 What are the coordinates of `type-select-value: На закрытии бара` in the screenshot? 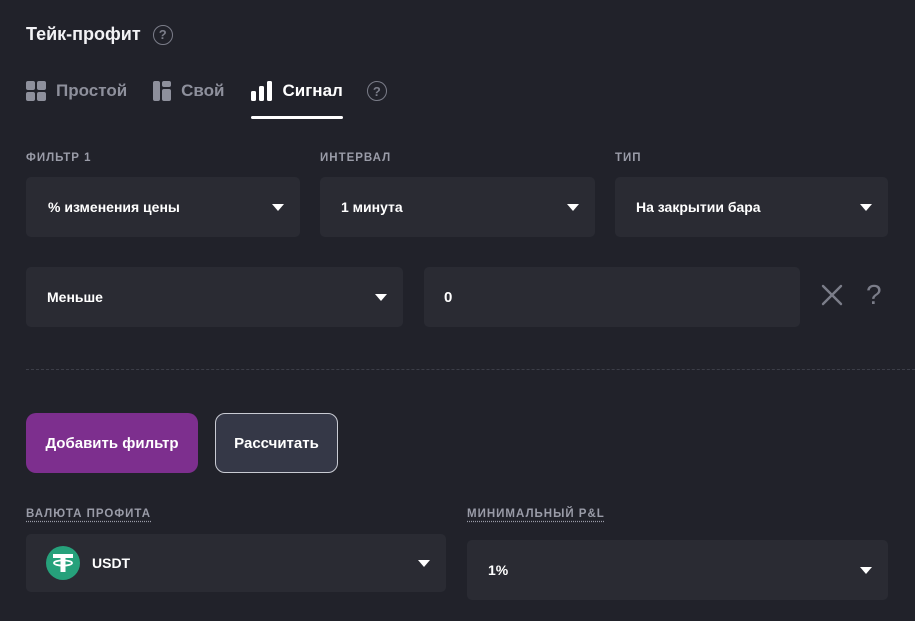 It's located at (698, 207).